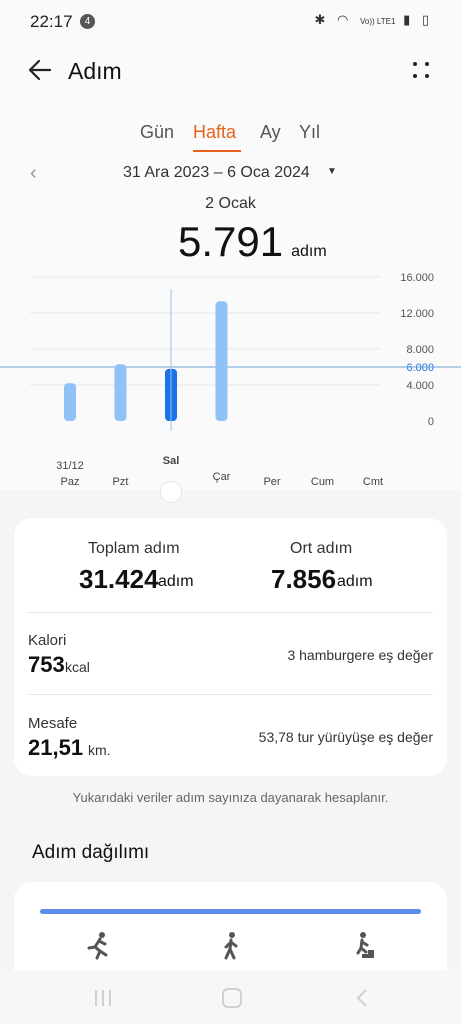 The image size is (461, 1024). I want to click on y-tick-label: 0, so click(431, 422).